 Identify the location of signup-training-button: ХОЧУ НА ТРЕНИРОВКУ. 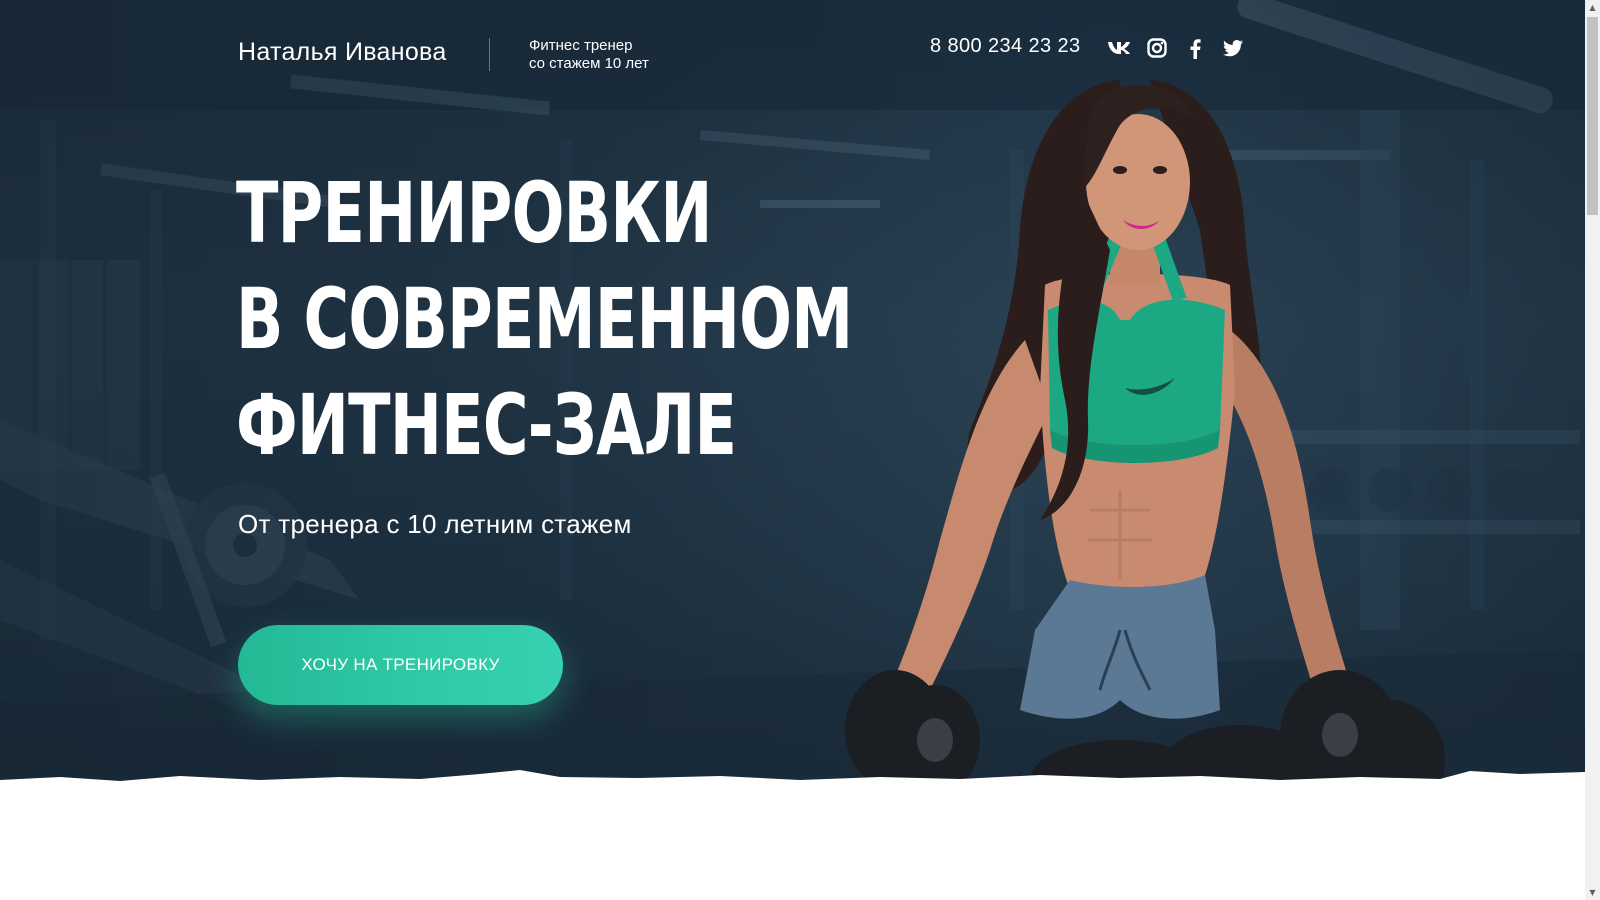
(400, 665).